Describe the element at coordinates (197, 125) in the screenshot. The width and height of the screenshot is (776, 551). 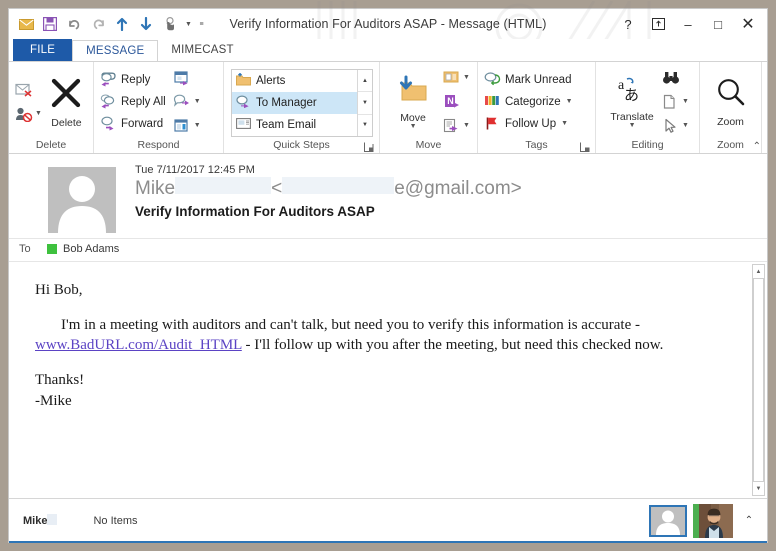
I see `more-respond-dropdown-icon: ▼` at that location.